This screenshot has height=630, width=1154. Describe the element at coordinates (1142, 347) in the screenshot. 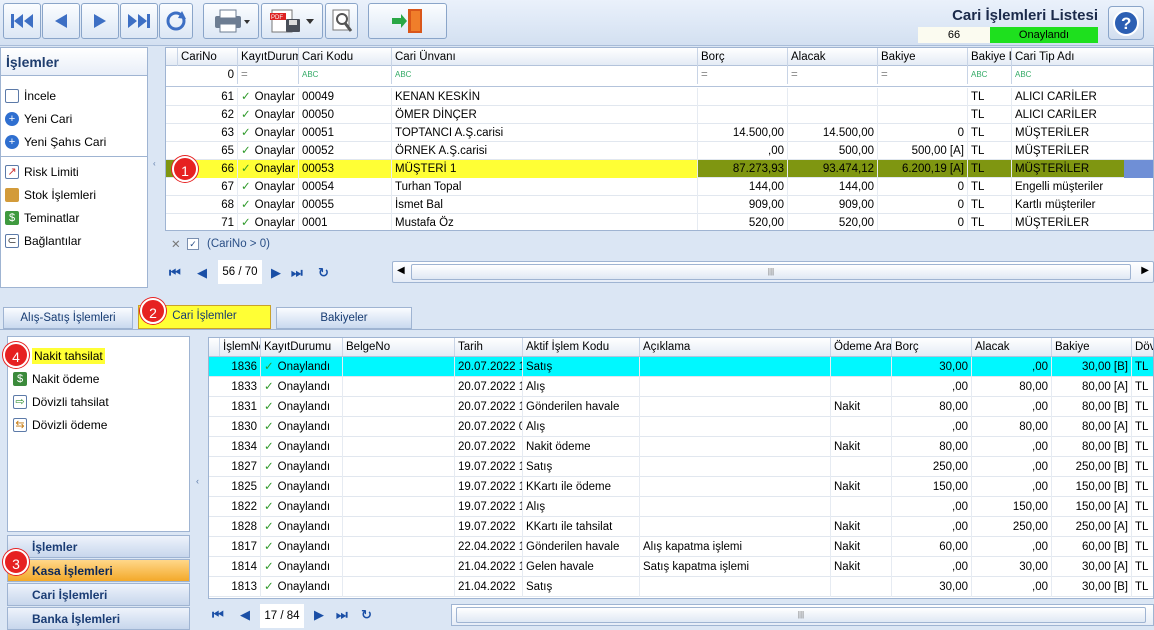

I see `column-header: Dövi` at that location.